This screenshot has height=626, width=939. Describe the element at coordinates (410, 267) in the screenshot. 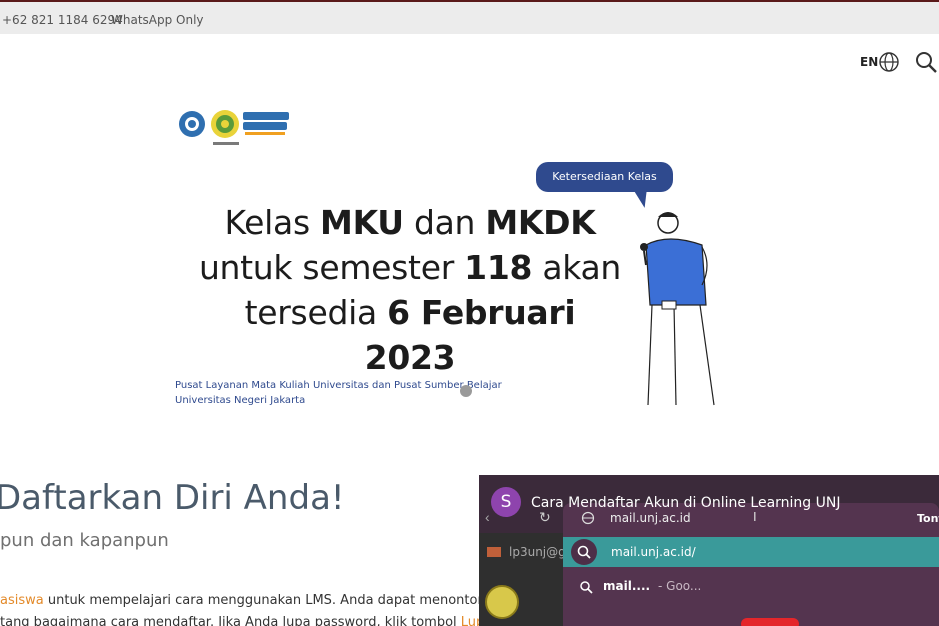

I see `headline-line2: untuk semester 118 akan` at that location.